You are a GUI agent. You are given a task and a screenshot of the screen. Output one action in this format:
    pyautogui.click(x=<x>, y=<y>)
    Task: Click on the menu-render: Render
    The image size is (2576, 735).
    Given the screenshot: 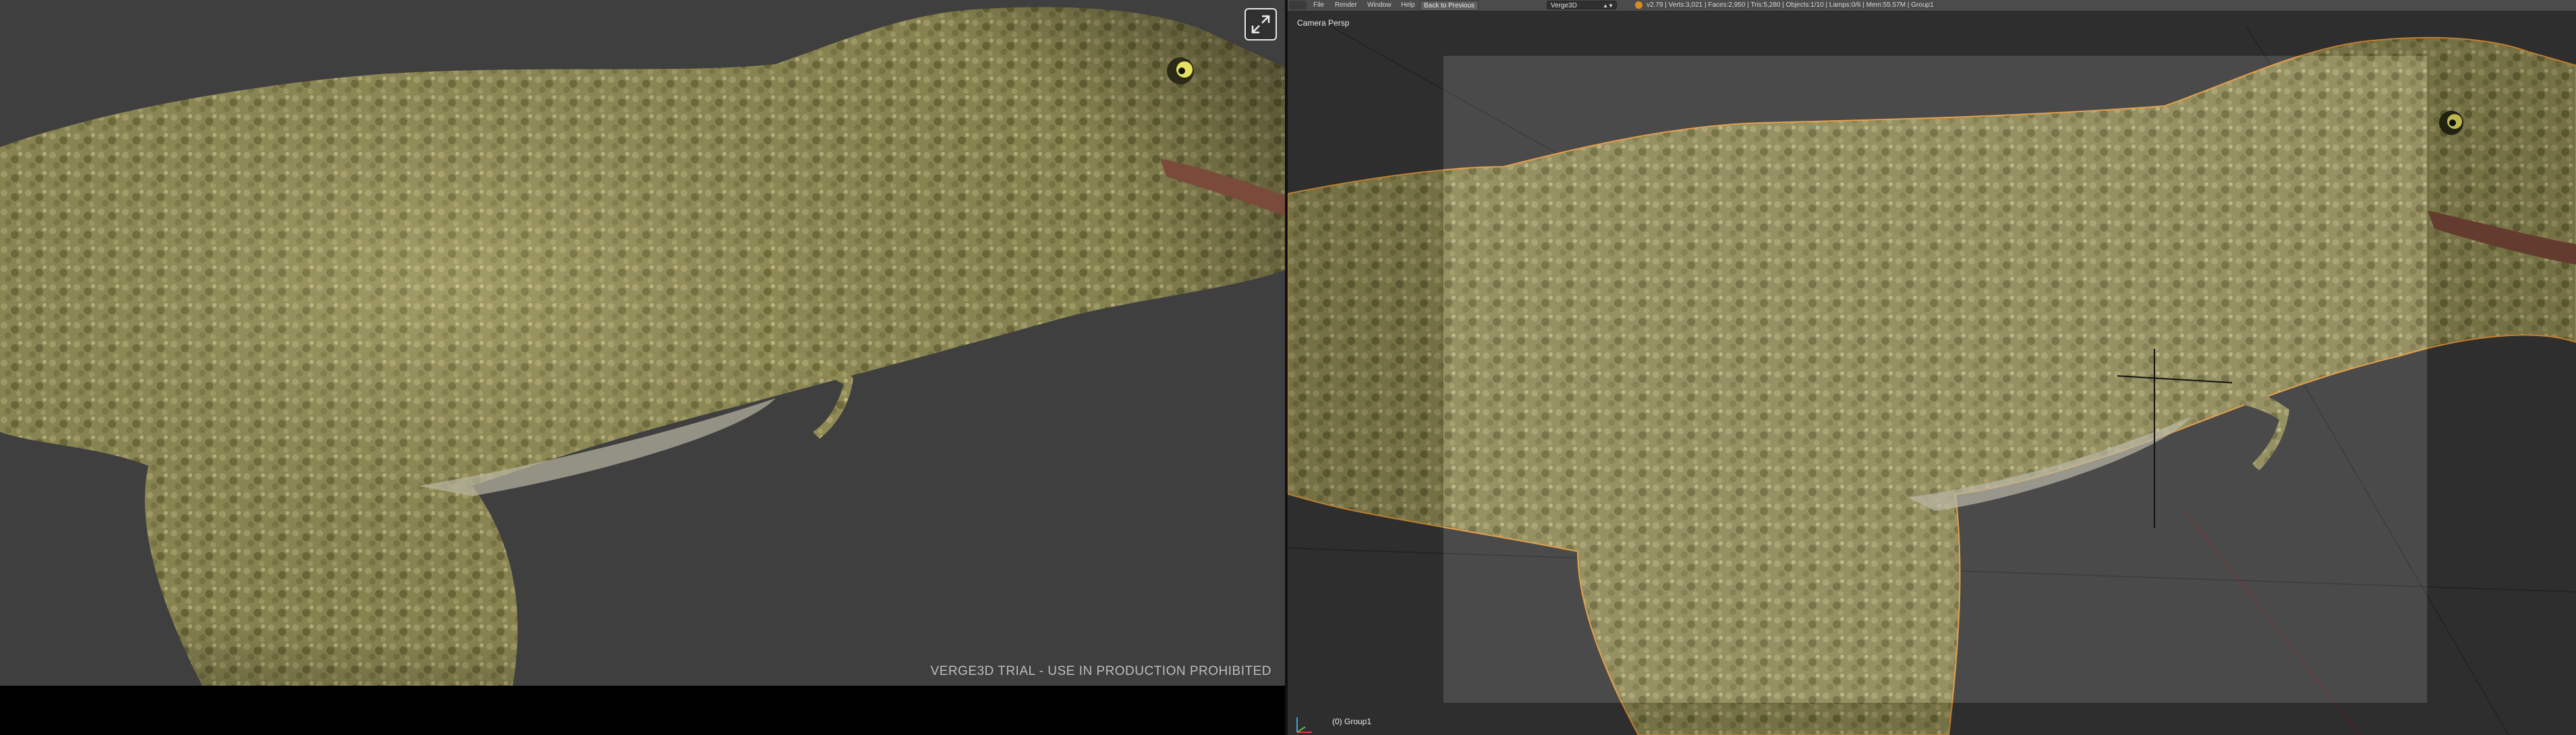 What is the action you would take?
    pyautogui.click(x=1346, y=5)
    